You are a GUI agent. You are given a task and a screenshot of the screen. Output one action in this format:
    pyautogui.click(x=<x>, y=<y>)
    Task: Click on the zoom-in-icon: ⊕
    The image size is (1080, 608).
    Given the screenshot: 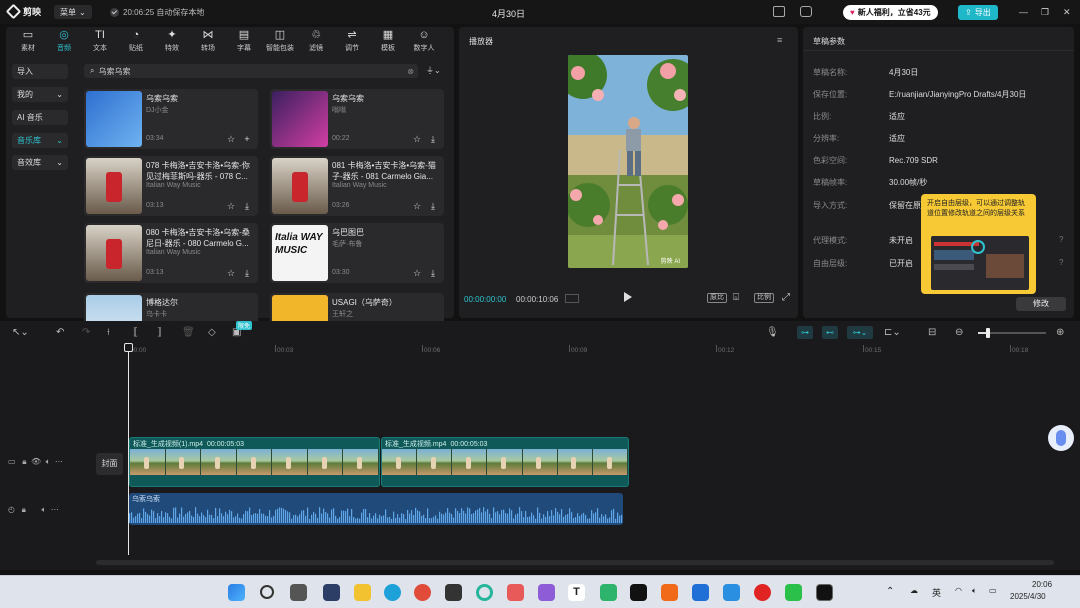 What is the action you would take?
    pyautogui.click(x=1060, y=332)
    